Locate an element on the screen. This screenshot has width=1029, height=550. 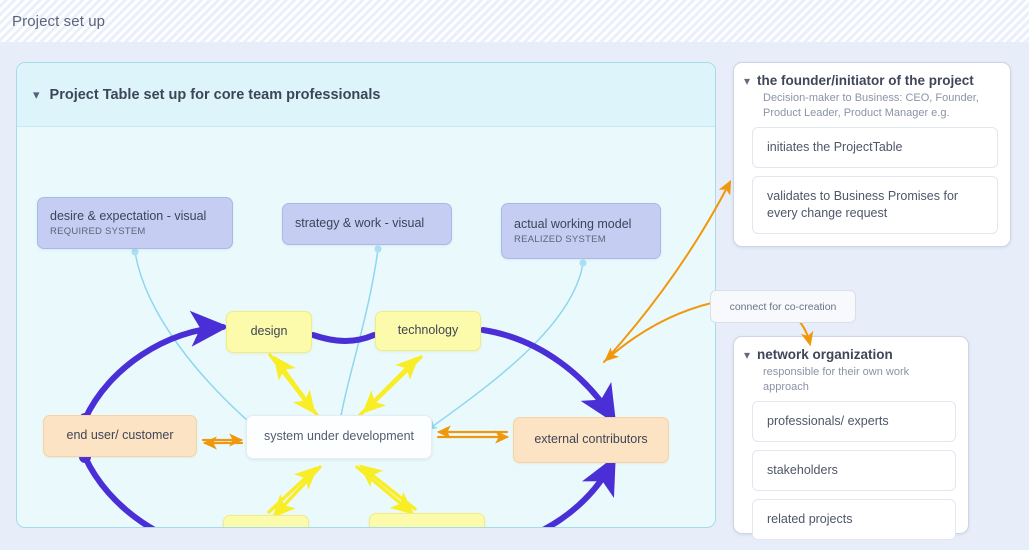
float-label-text: connect for co-creation is located at coordinates (783, 306).